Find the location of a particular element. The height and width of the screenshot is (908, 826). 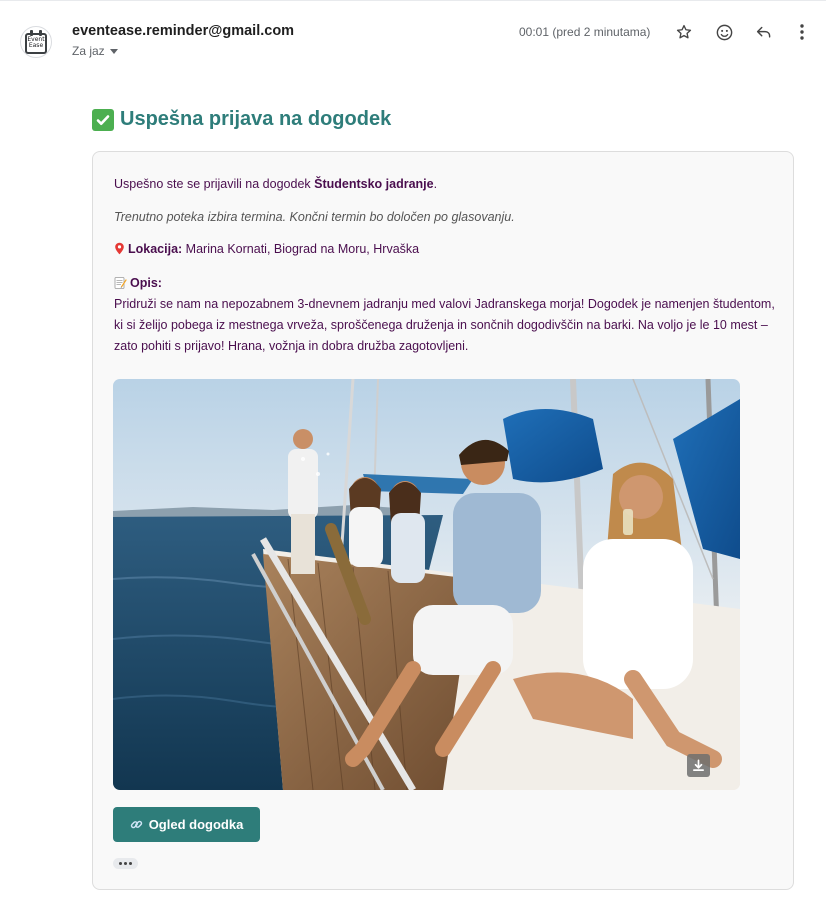

recipient-toggle: Za jaz is located at coordinates (95, 51).